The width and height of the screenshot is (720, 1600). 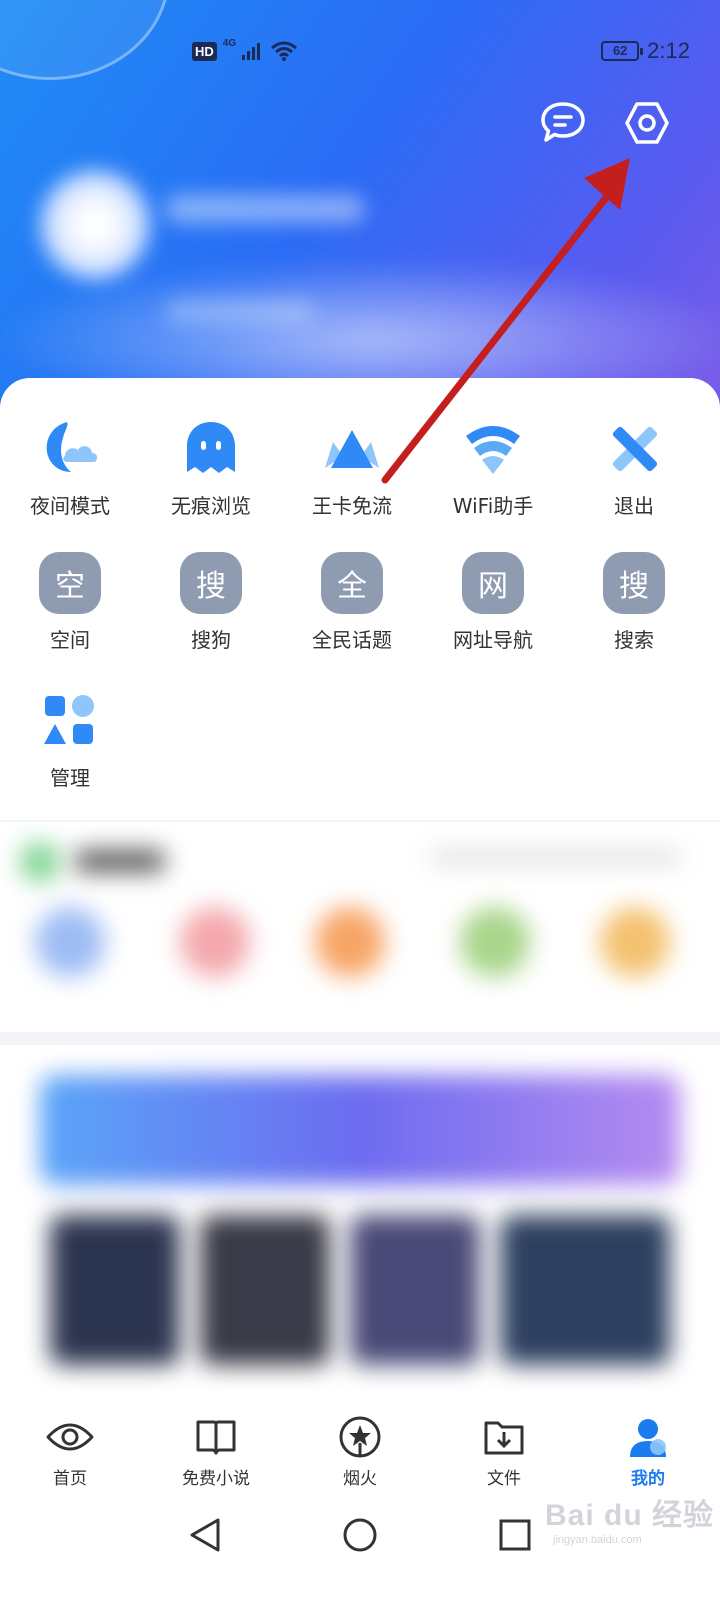 I want to click on ghost-icon, so click(x=211, y=449).